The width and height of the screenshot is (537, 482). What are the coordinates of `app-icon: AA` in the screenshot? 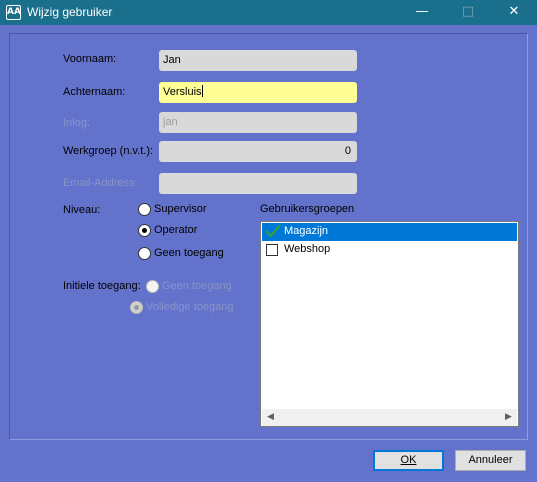 It's located at (13, 12).